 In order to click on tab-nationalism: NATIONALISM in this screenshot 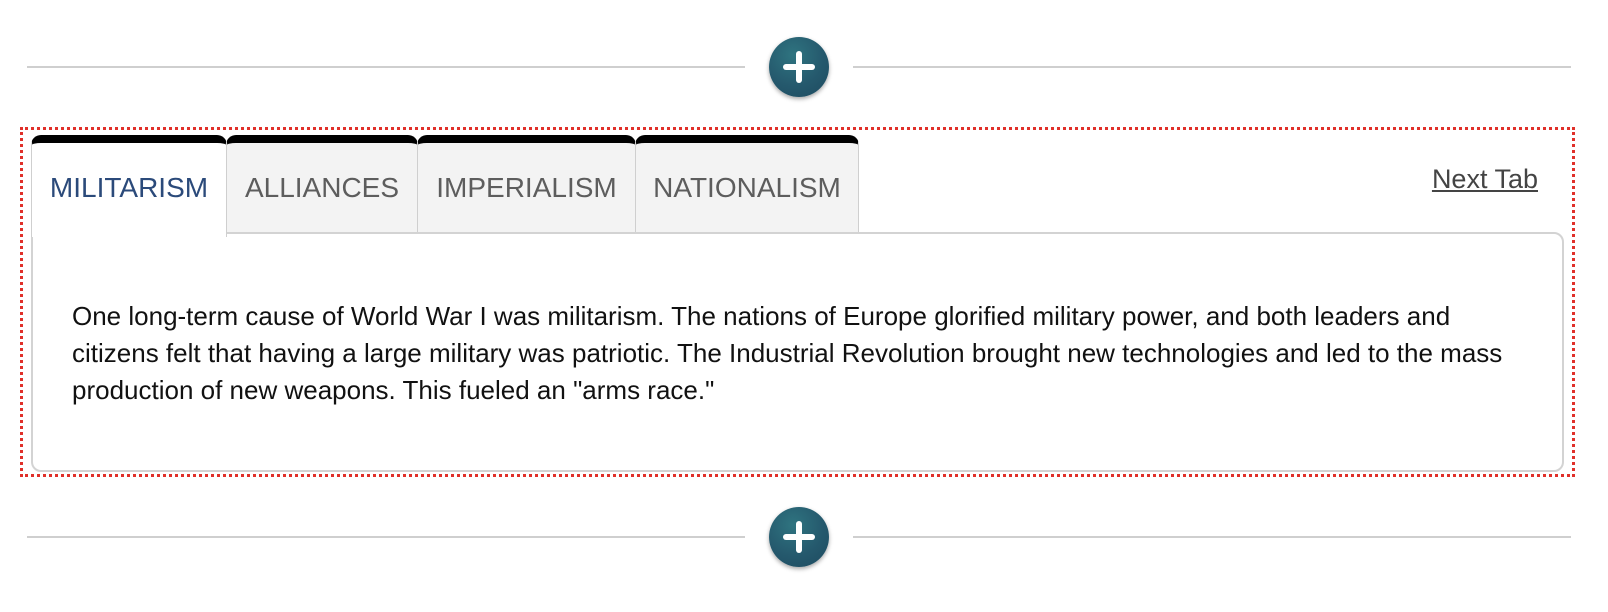, I will do `click(747, 184)`.